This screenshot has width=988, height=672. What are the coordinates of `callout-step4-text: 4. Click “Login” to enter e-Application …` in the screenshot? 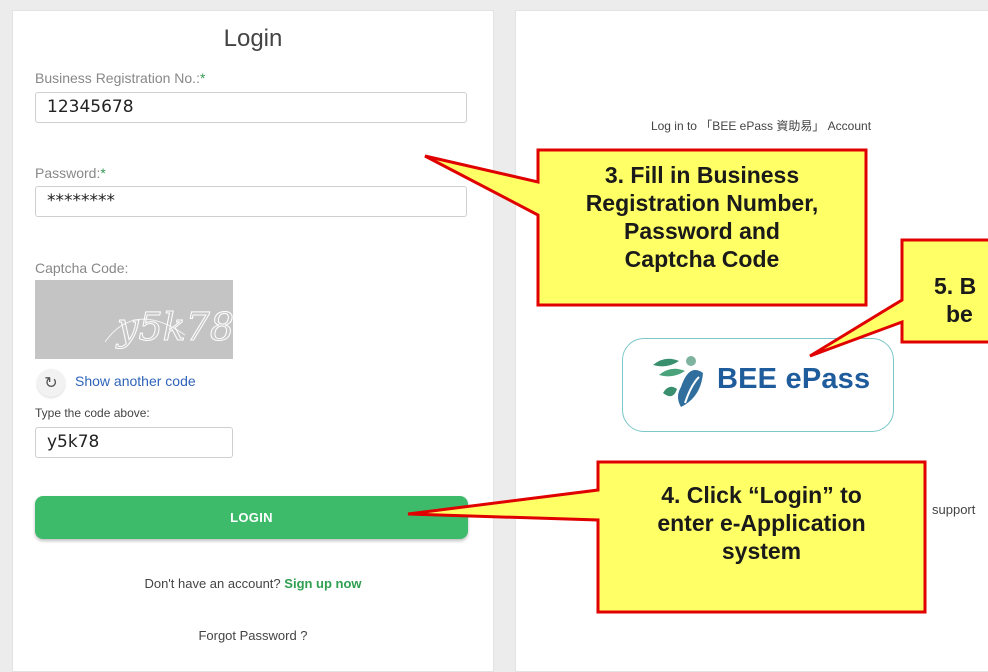 It's located at (761, 523).